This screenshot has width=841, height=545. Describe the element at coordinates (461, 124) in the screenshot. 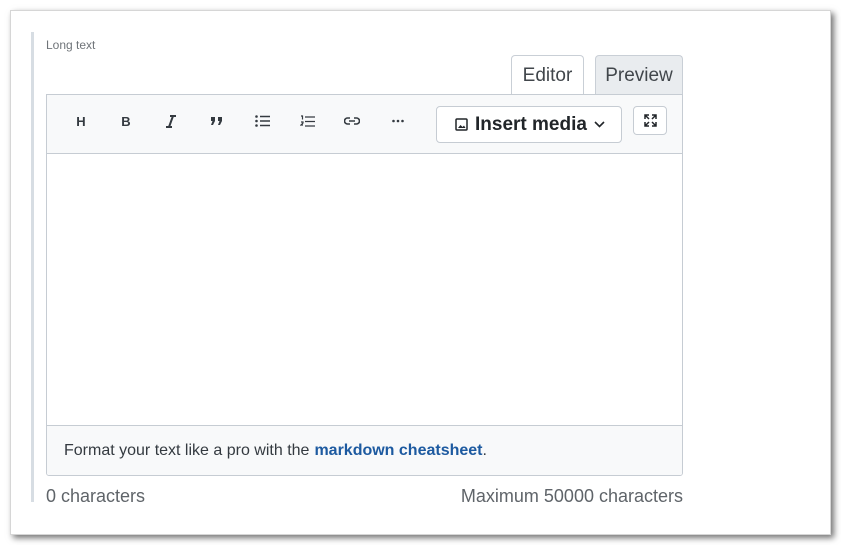

I see `image-icon` at that location.